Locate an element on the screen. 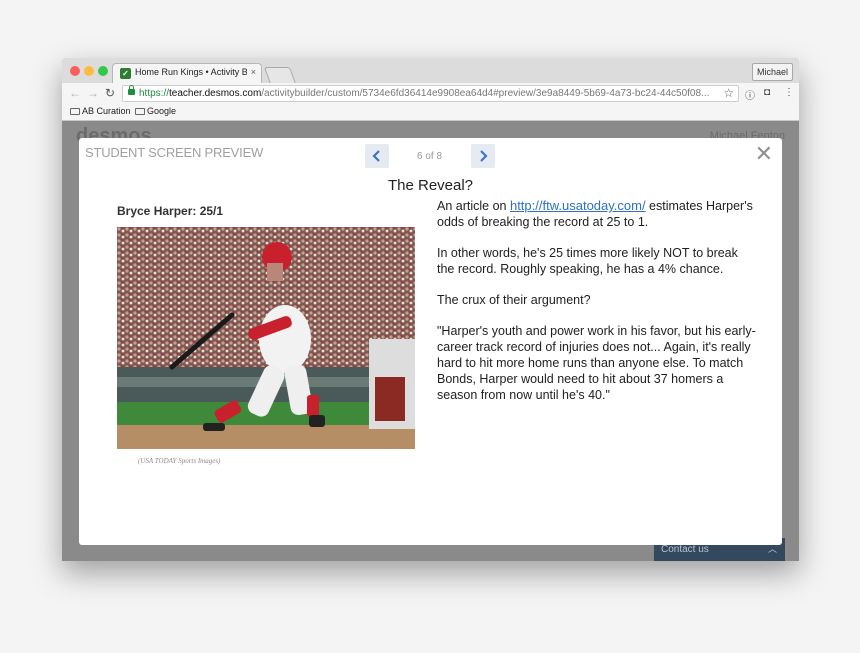 The width and height of the screenshot is (860, 653). pocket-icon: ◘ is located at coordinates (767, 92).